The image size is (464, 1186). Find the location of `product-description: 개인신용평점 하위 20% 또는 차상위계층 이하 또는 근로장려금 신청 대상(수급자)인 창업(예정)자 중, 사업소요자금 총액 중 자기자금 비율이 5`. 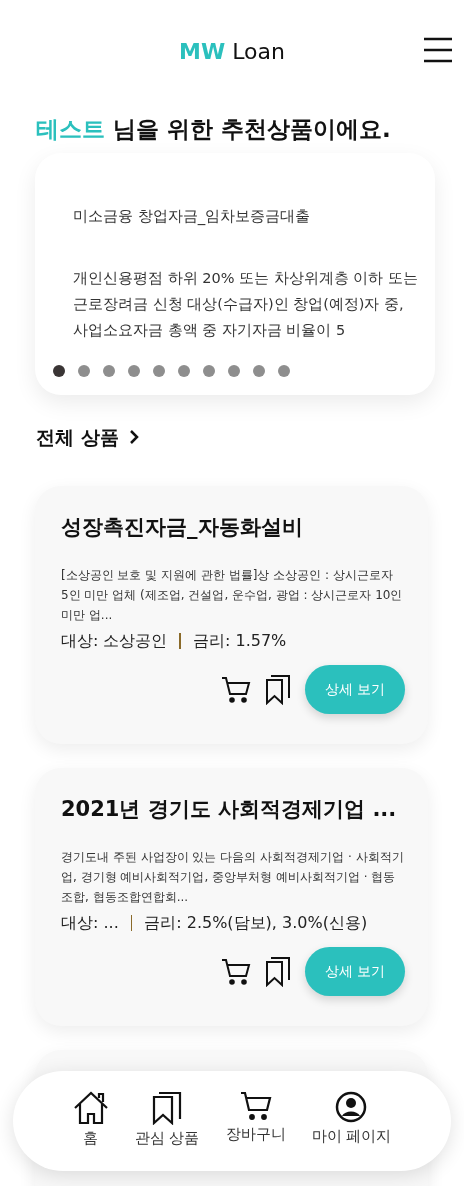

product-description: 개인신용평점 하위 20% 또는 차상위계층 이하 또는 근로장려금 신청 대상(수급자)인 창업(예정)자 중, 사업소요자금 총액 중 자기자금 비율이 5 is located at coordinates (246, 304).